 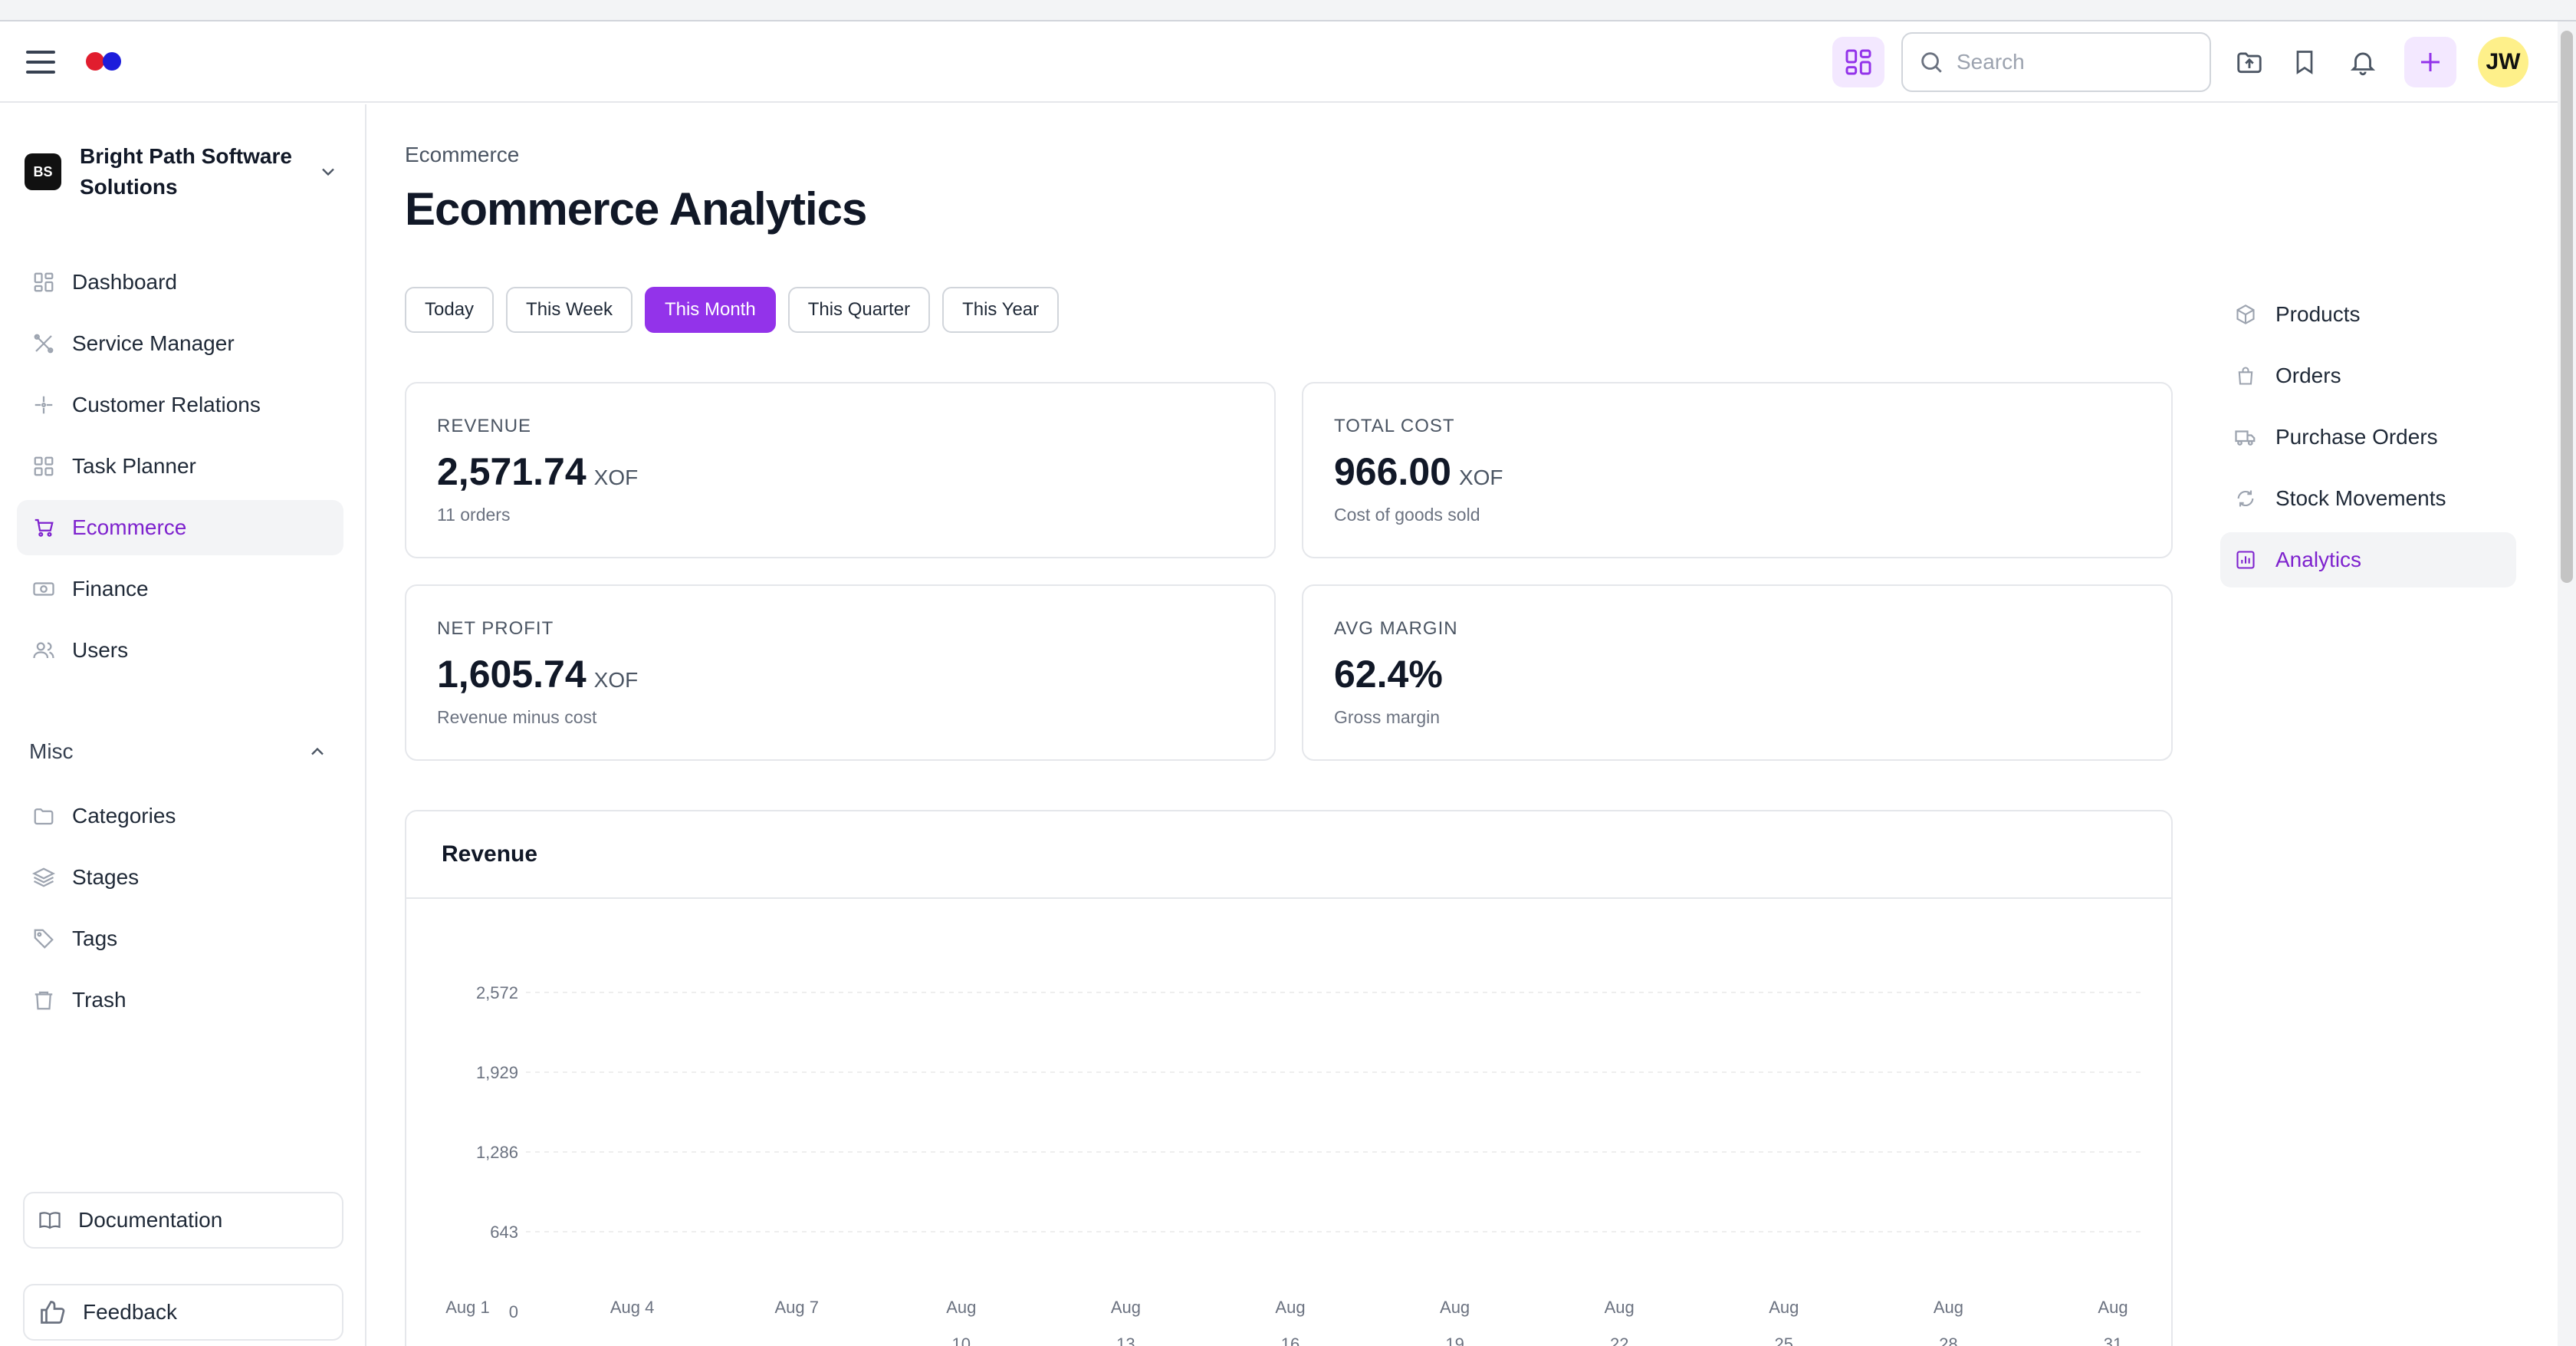 I want to click on subnav-stock-movements: Stock Movements, so click(x=2368, y=498).